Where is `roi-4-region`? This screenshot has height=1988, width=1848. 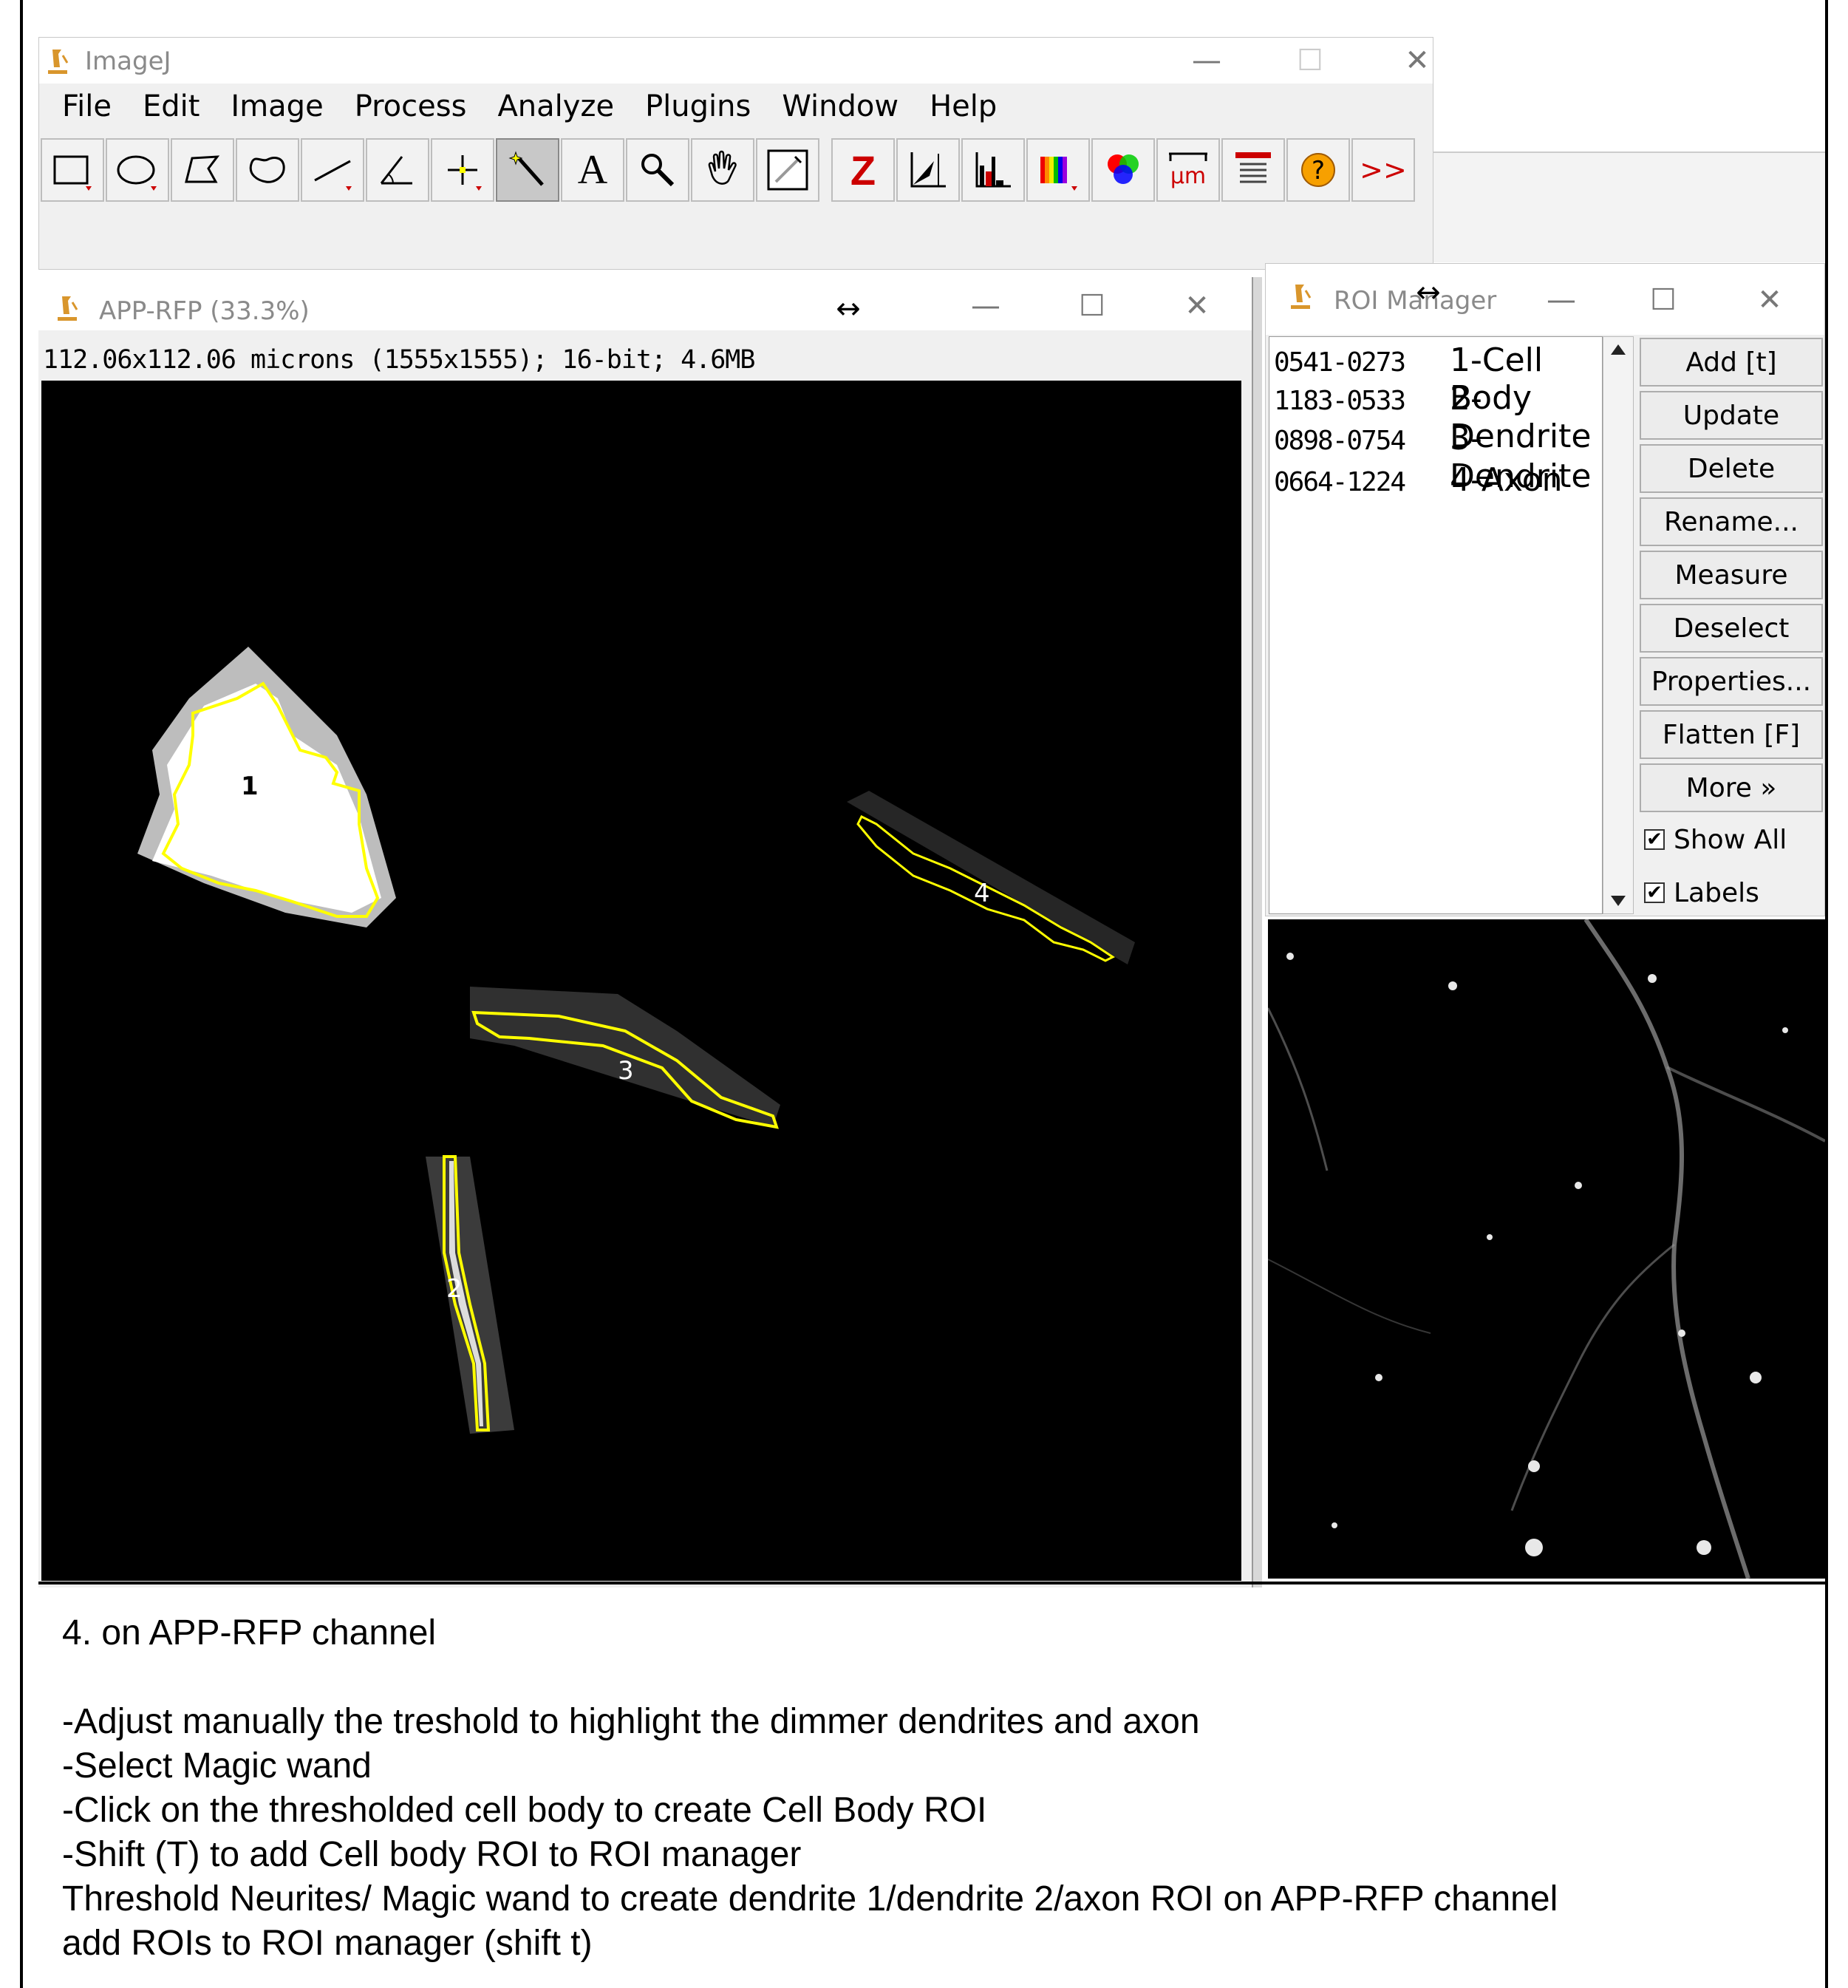
roi-4-region is located at coordinates (991, 877).